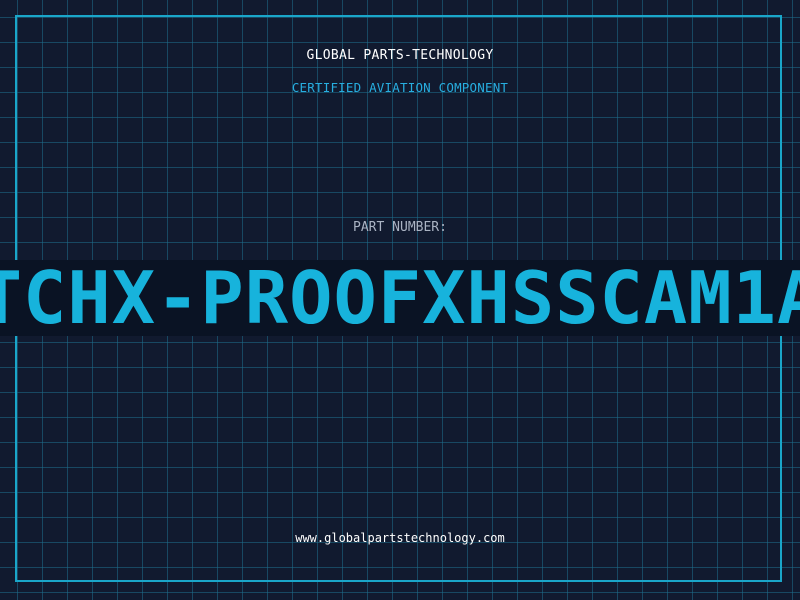  I want to click on part-number-band: TCHX-PROOFXHSSCAM1A, so click(400, 298).